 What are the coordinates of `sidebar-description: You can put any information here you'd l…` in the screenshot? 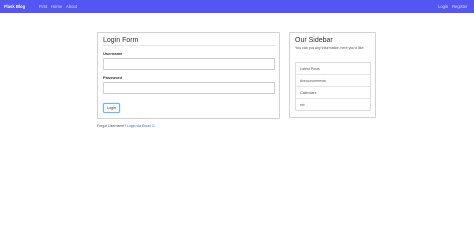 It's located at (330, 48).